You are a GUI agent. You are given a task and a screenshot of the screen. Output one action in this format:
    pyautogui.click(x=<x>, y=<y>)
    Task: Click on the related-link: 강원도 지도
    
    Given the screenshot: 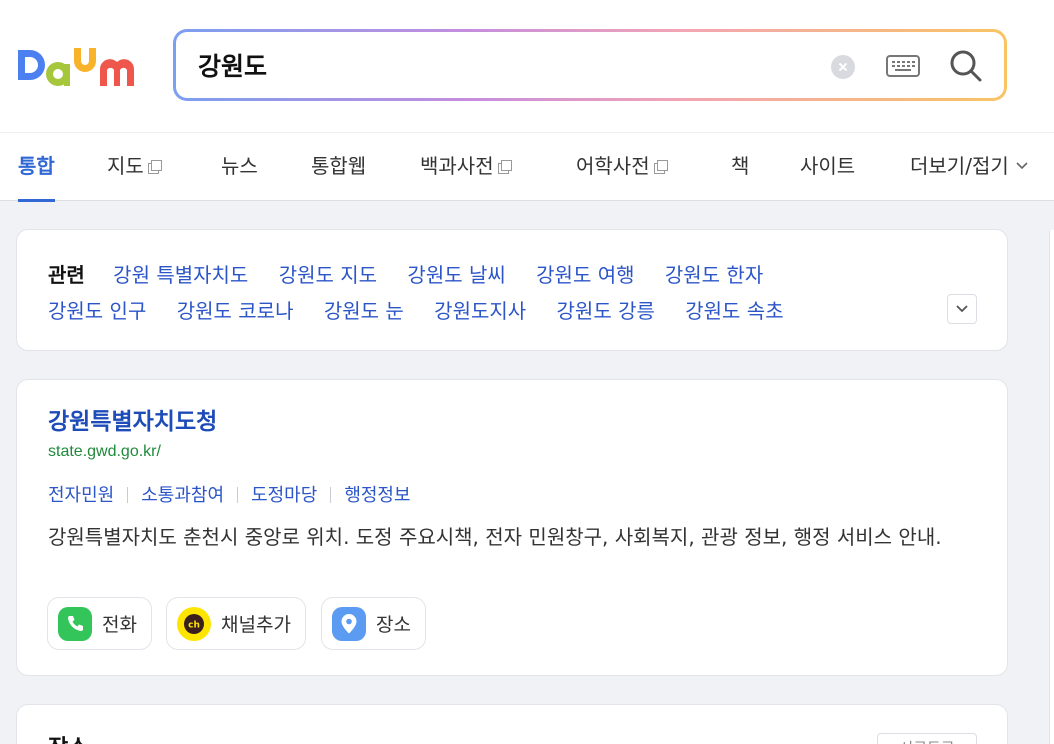 What is the action you would take?
    pyautogui.click(x=328, y=275)
    